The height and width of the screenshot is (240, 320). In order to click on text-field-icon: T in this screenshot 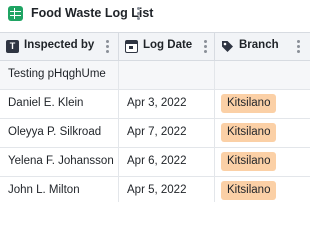, I will do `click(12, 46)`.